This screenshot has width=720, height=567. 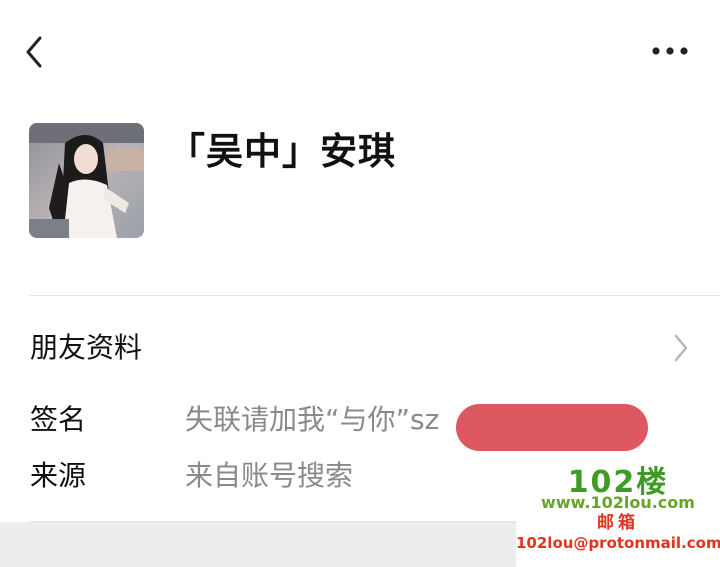 What do you see at coordinates (282, 151) in the screenshot?
I see `profile-name: 「吴中」安琪` at bounding box center [282, 151].